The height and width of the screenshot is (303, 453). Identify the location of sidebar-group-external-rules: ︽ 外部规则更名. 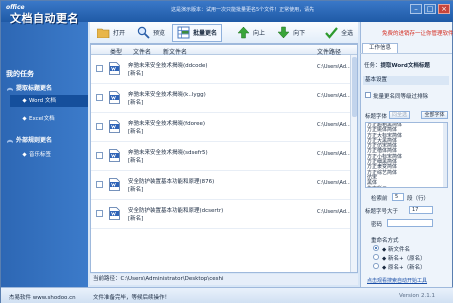
(29, 139).